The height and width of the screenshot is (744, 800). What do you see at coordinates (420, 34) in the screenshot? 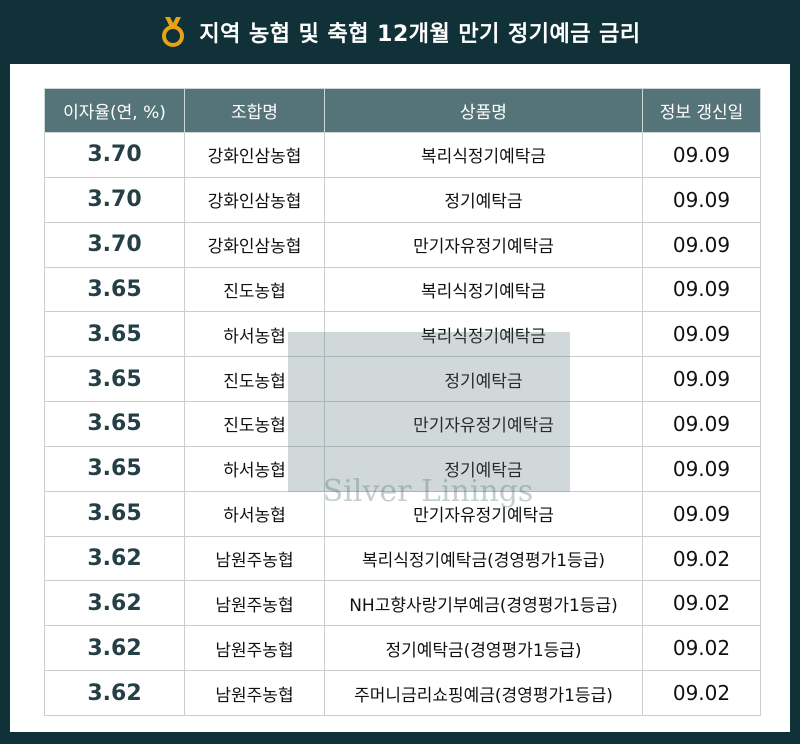
I see `page-title: 지역 농협 및 축협 12개월 만기 정기예금 금리` at bounding box center [420, 34].